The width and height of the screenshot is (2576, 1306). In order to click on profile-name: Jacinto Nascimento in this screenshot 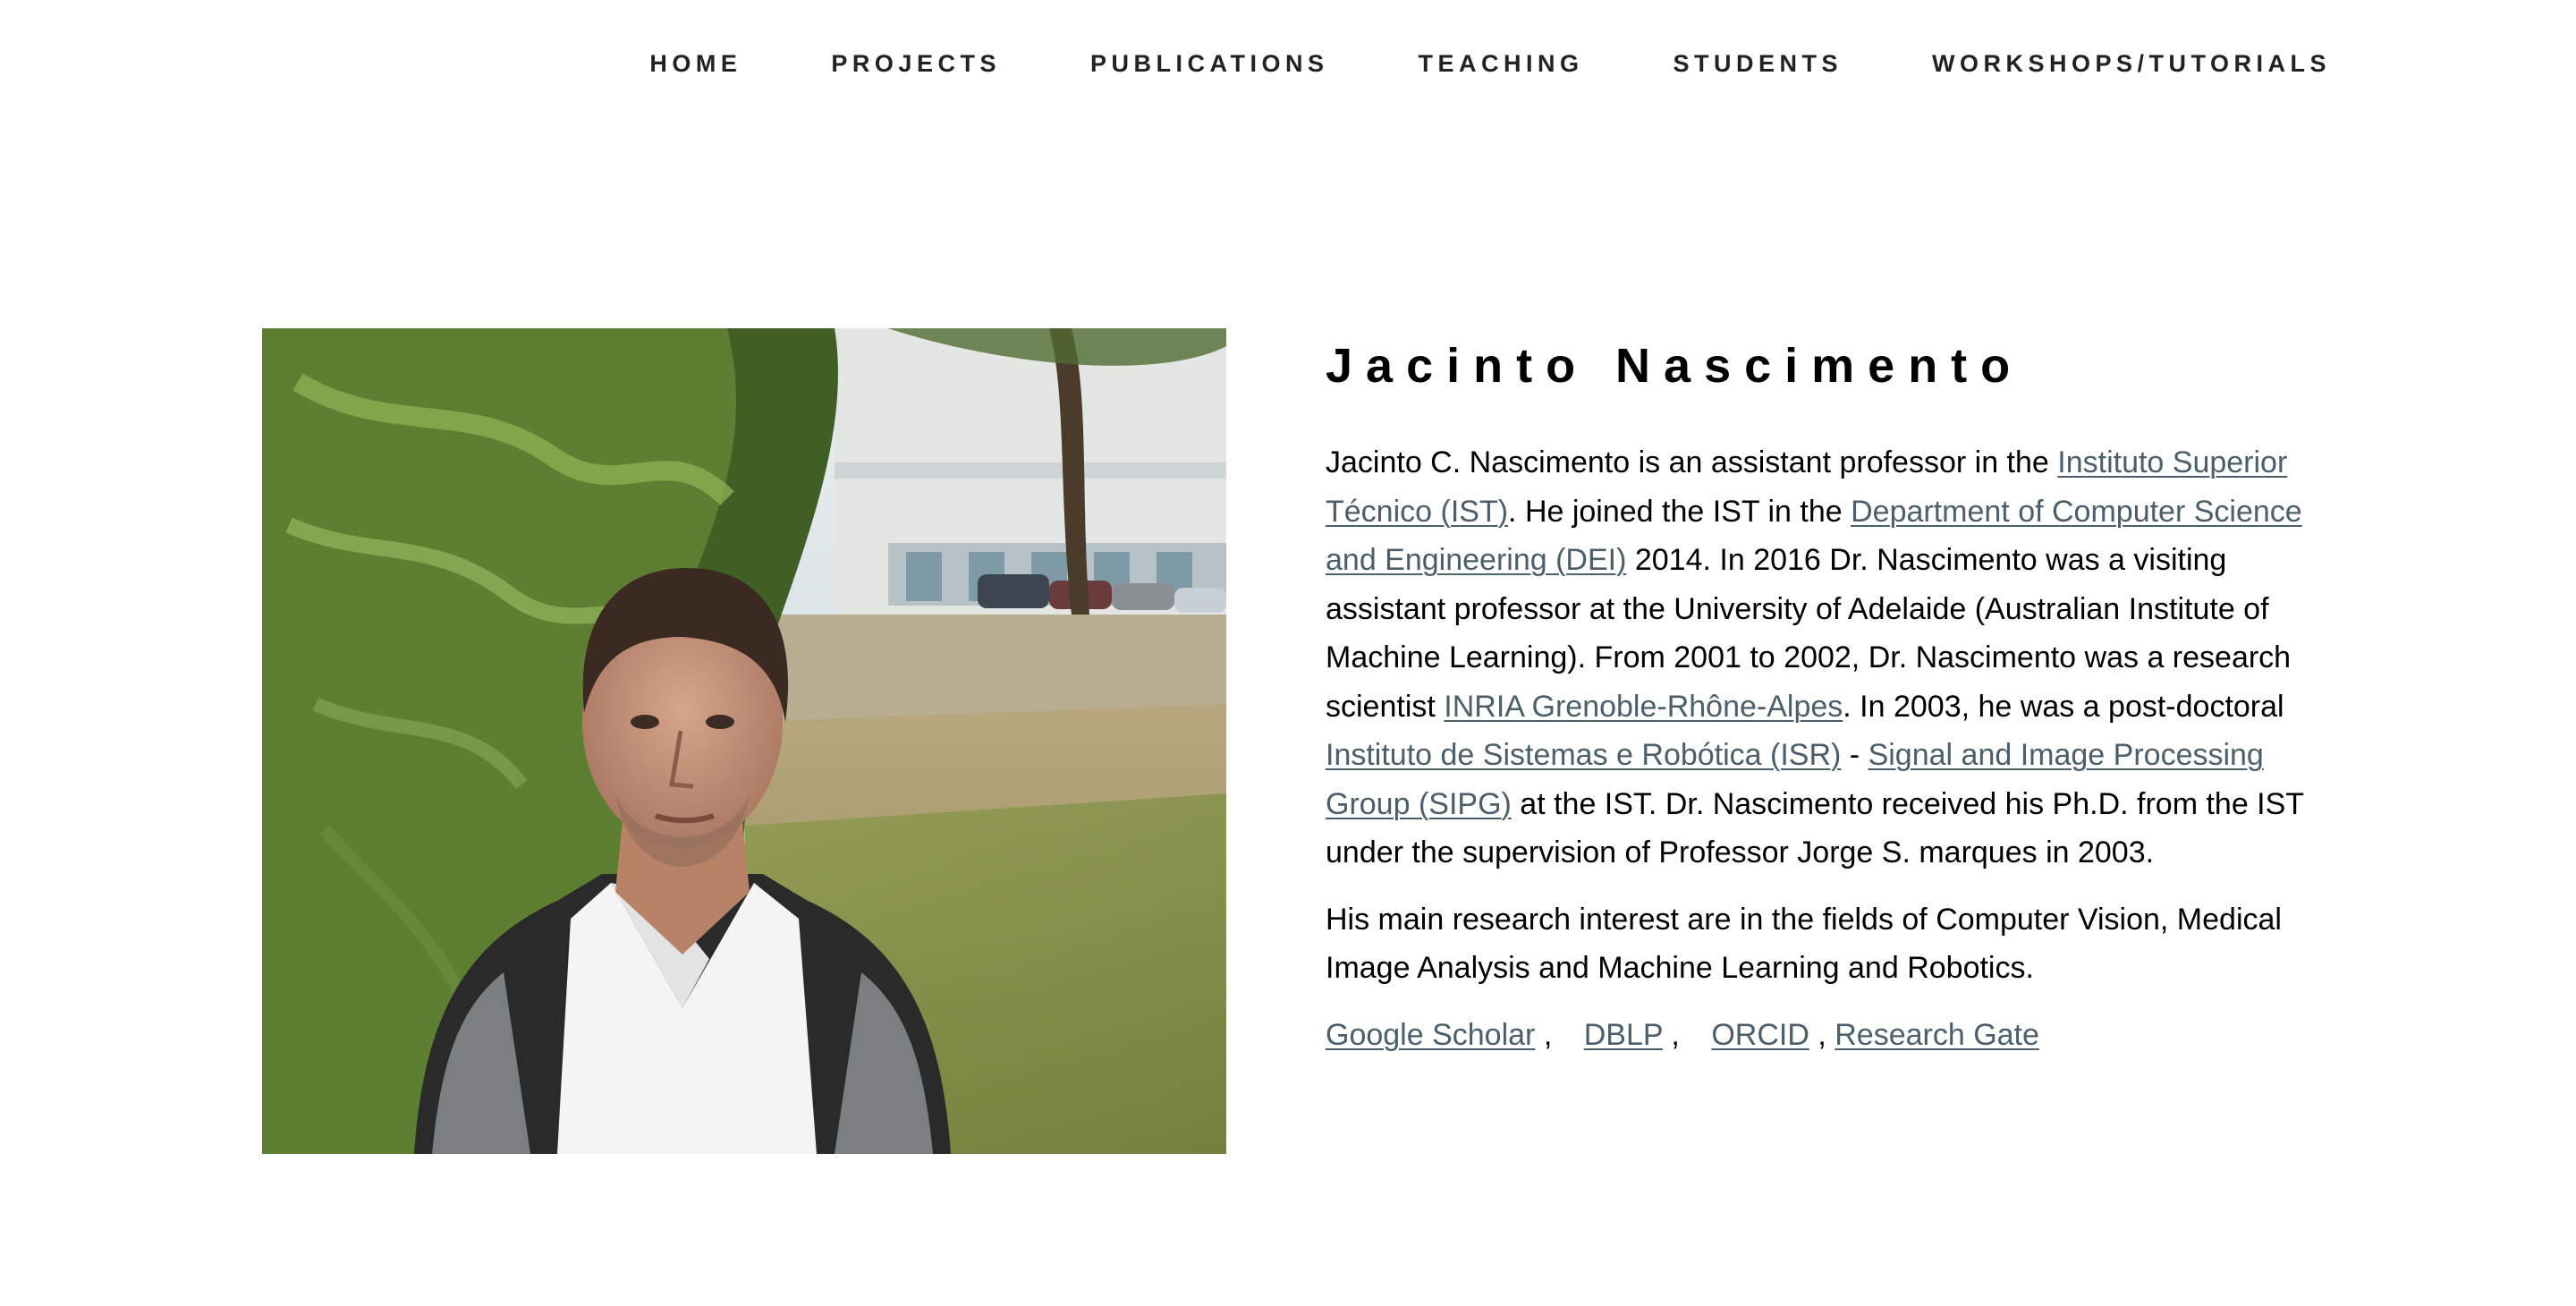, I will do `click(1675, 366)`.